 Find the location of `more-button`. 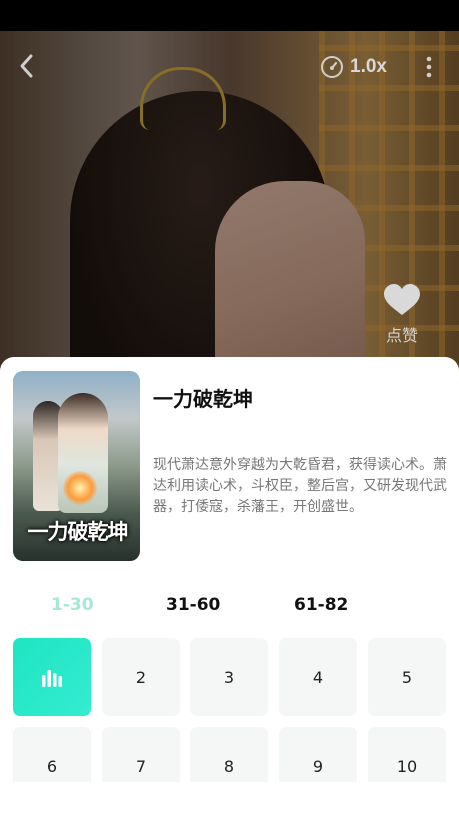

more-button is located at coordinates (429, 67).